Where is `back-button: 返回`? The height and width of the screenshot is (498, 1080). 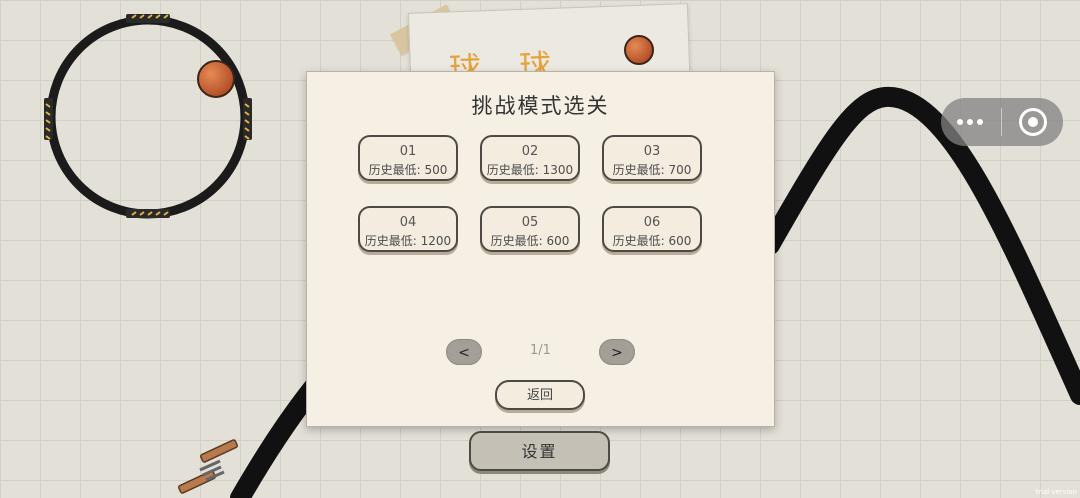
back-button: 返回 is located at coordinates (540, 395).